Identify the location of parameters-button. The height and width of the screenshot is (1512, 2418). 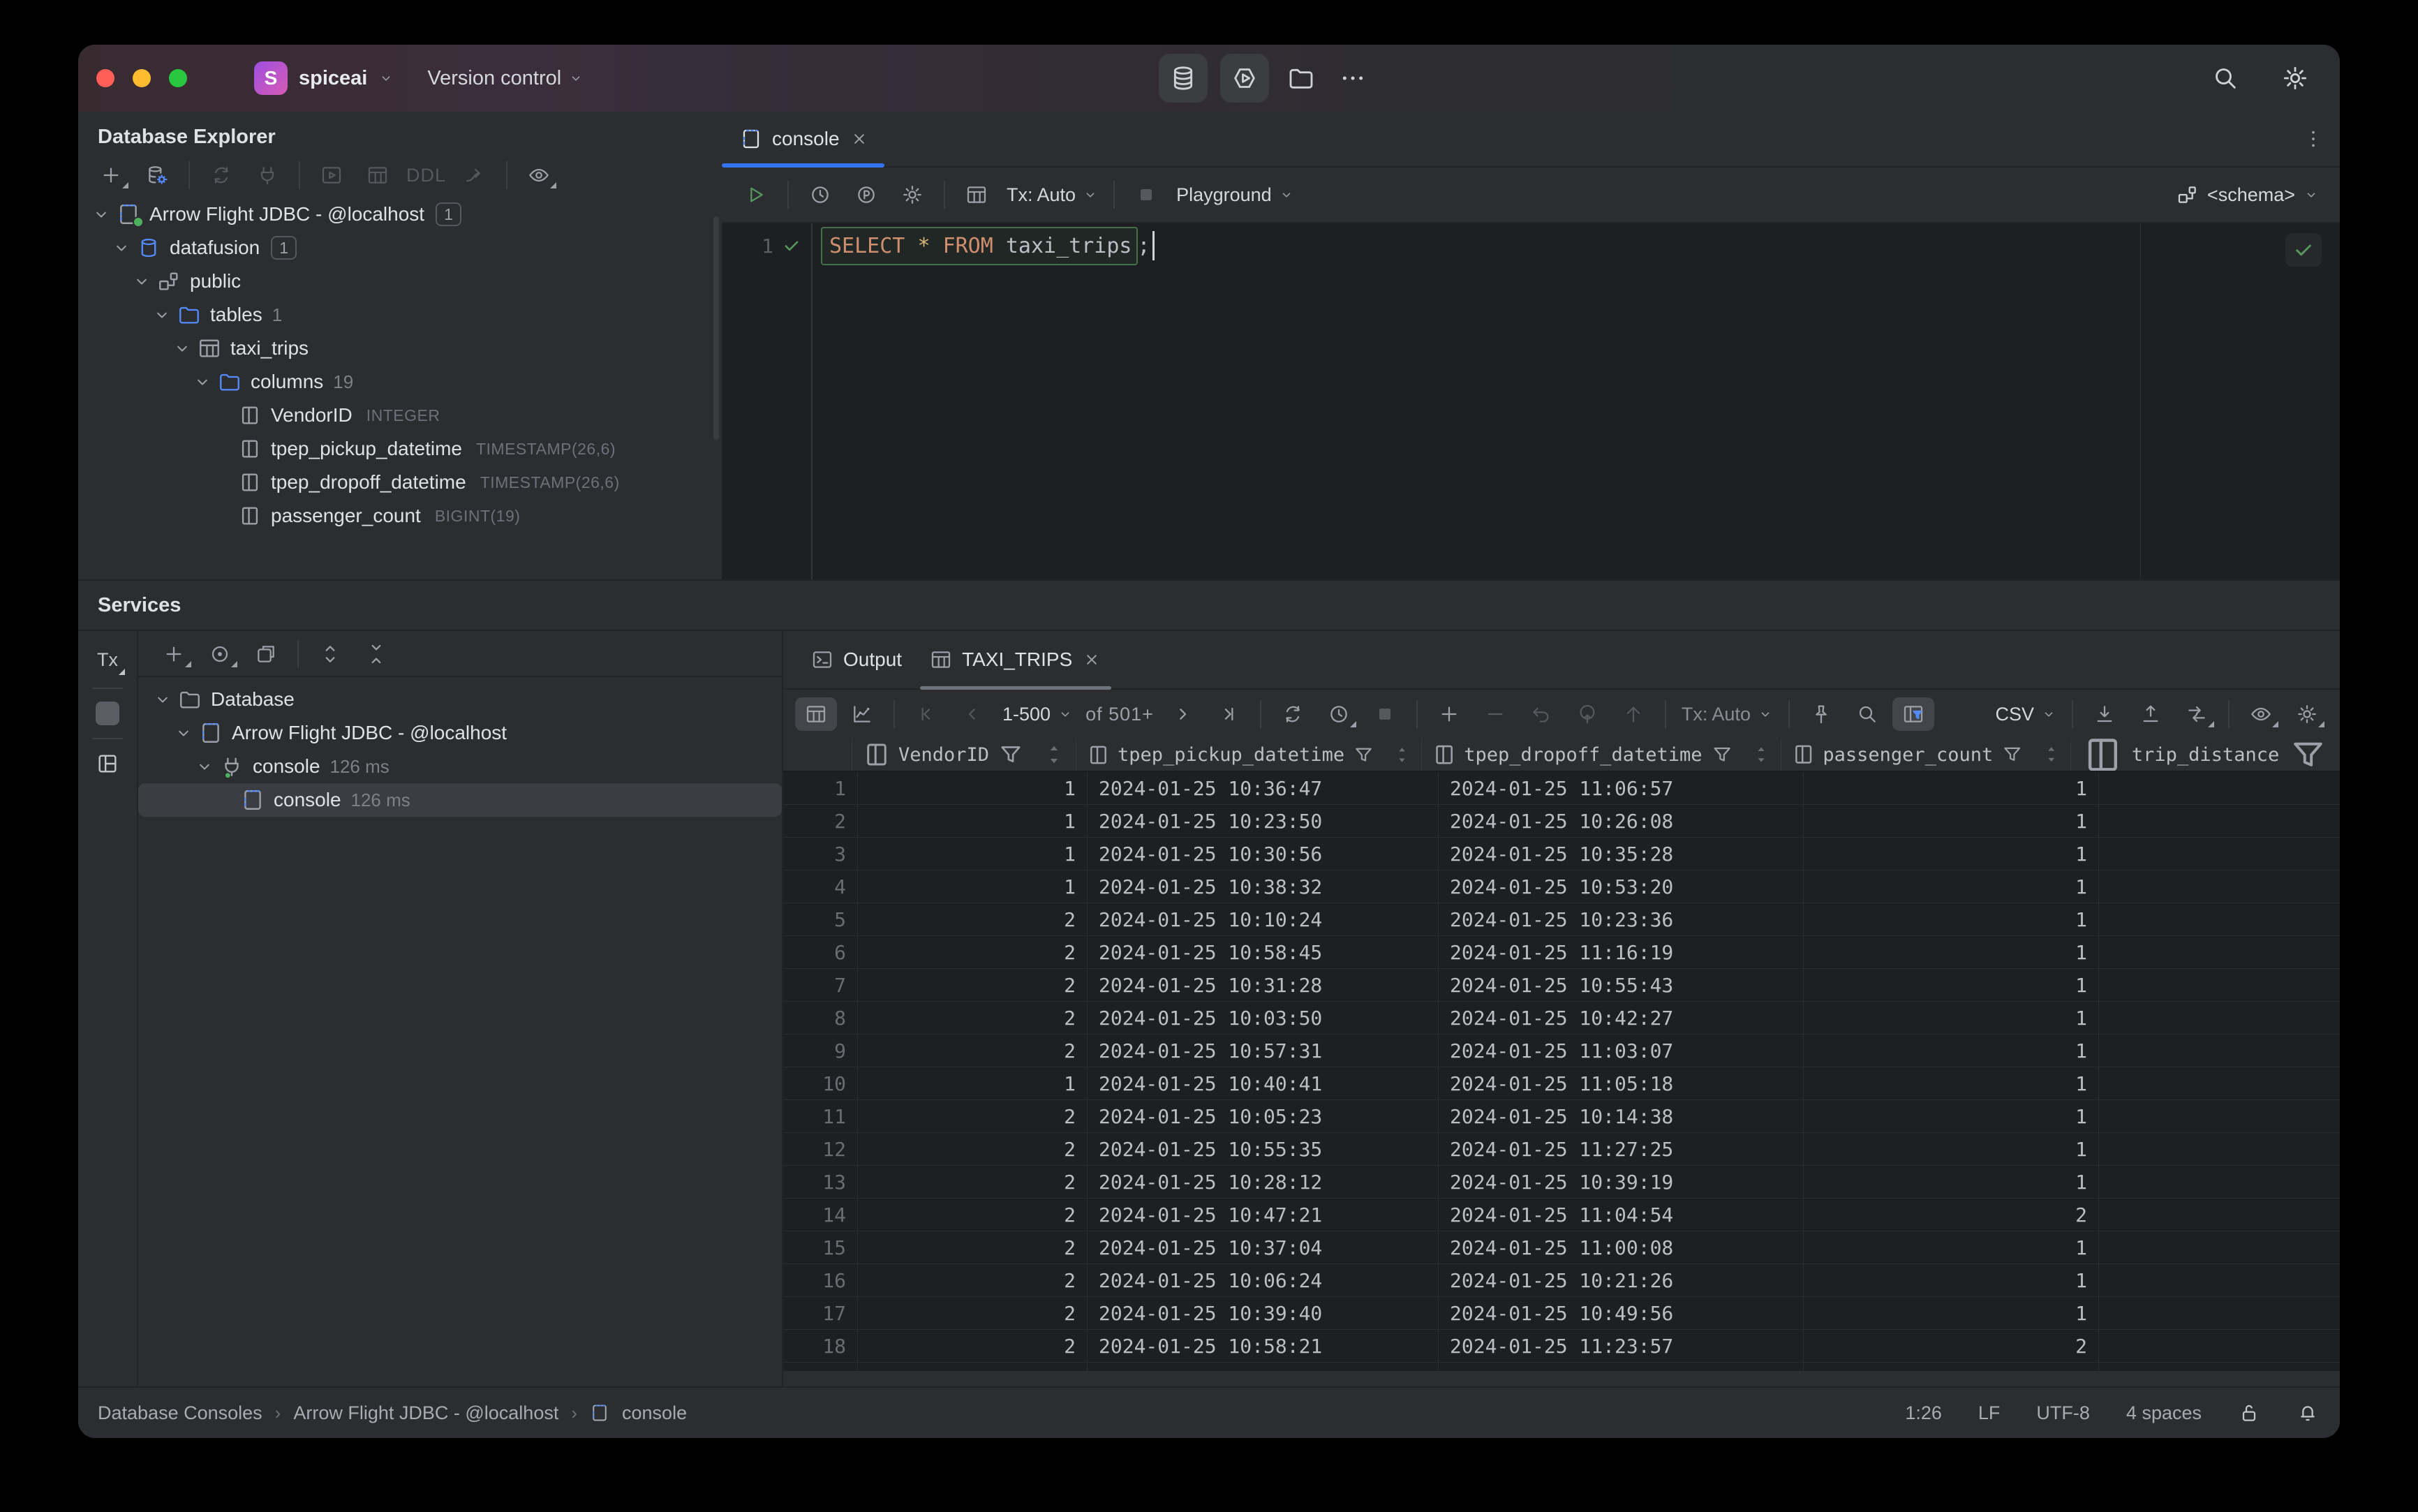
(866, 195).